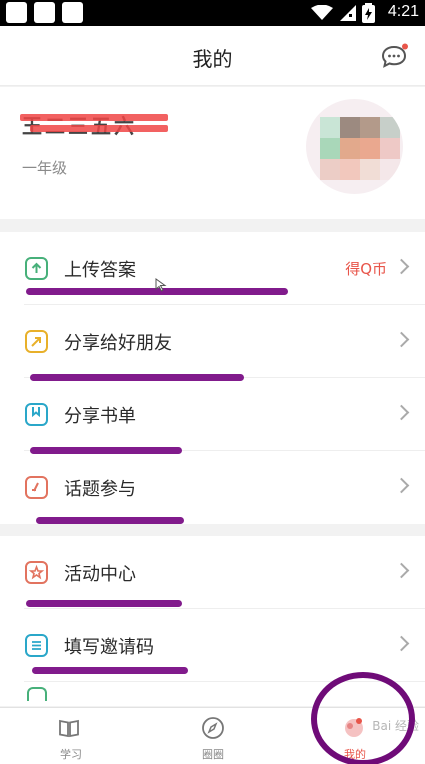 The height and width of the screenshot is (764, 425). What do you see at coordinates (368, 13) in the screenshot?
I see `battery-charging-icon` at bounding box center [368, 13].